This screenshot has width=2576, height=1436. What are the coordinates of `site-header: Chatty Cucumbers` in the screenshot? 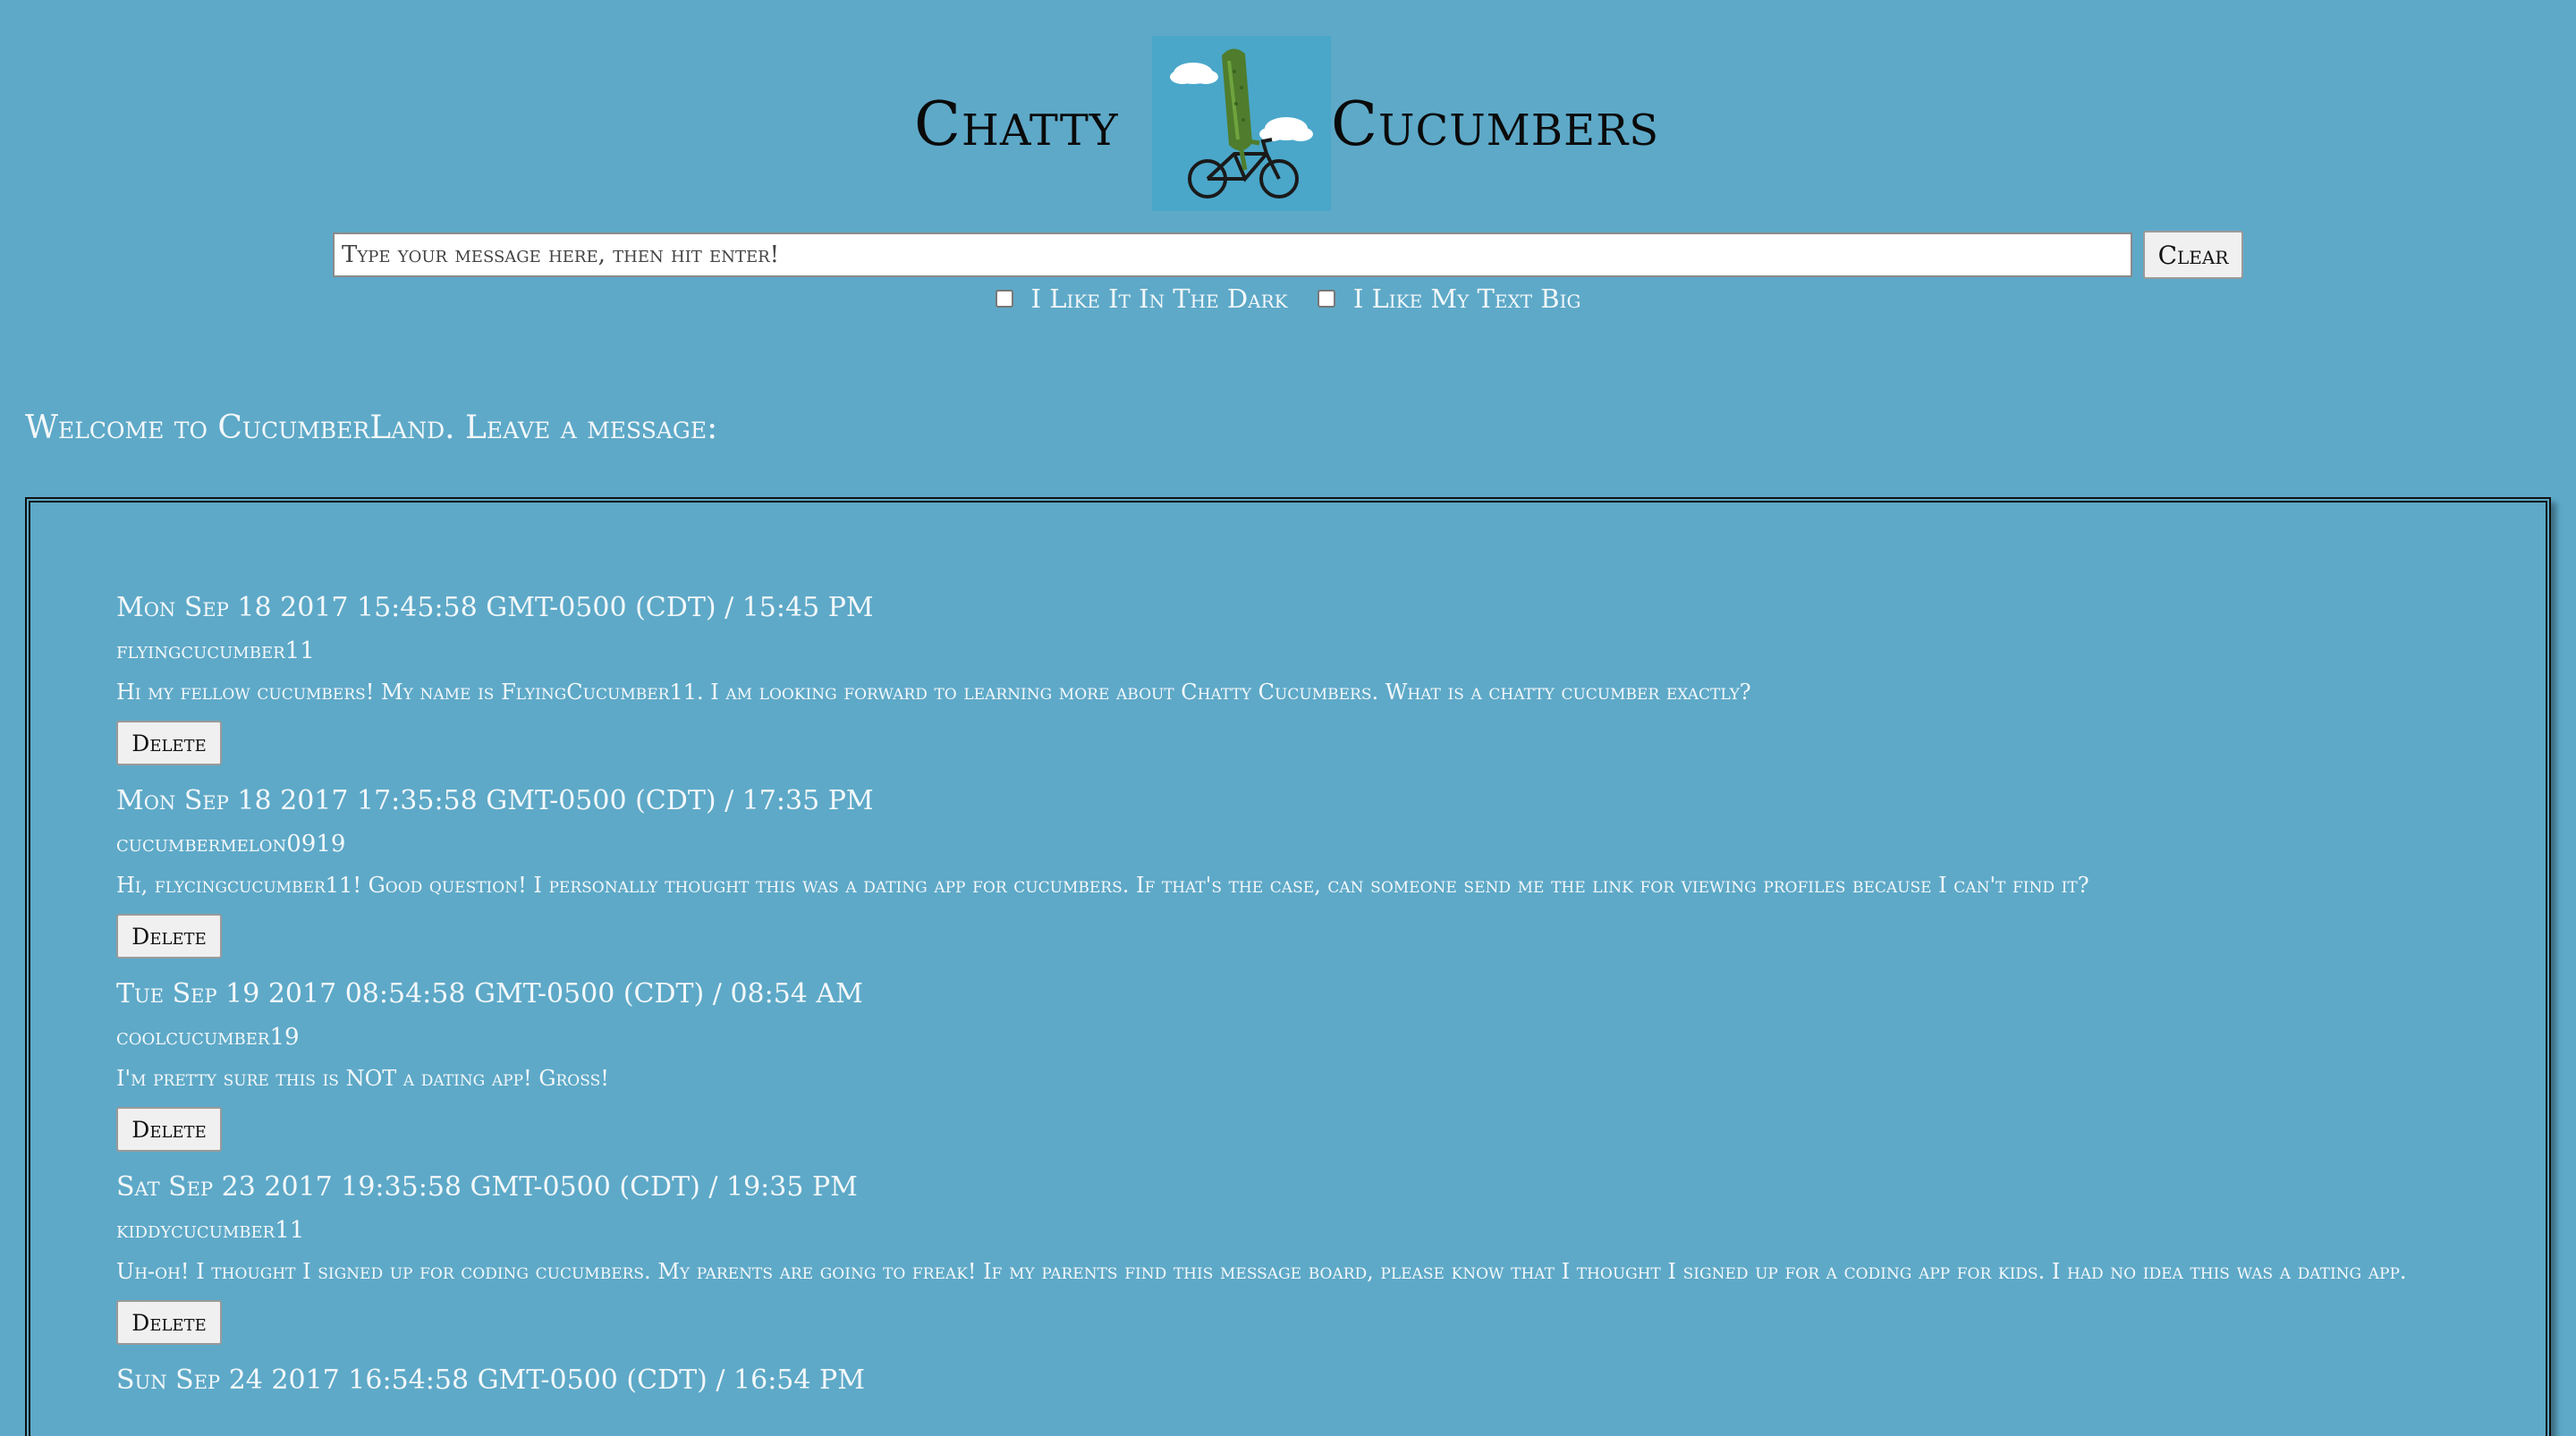 It's located at (1288, 126).